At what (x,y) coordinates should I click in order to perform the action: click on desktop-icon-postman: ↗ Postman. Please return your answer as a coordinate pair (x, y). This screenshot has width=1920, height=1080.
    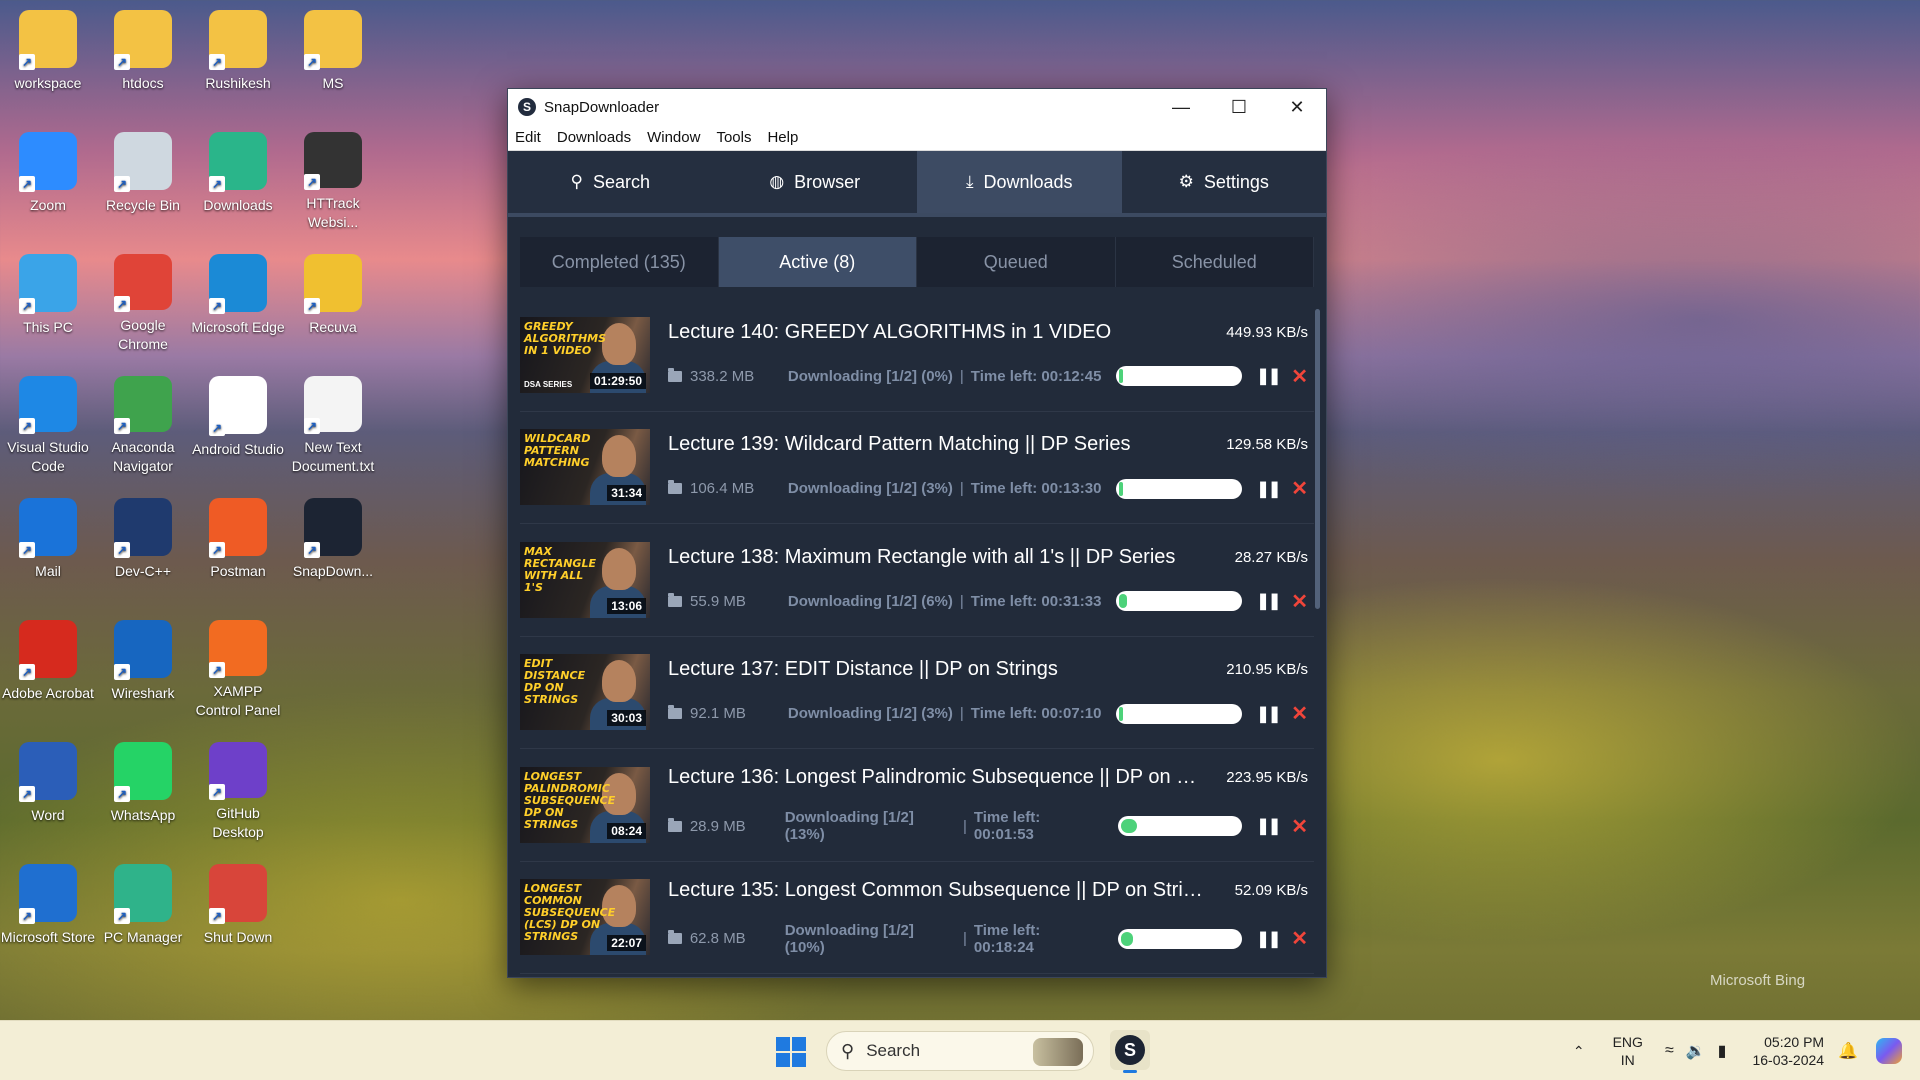
    Looking at the image, I should click on (238, 543).